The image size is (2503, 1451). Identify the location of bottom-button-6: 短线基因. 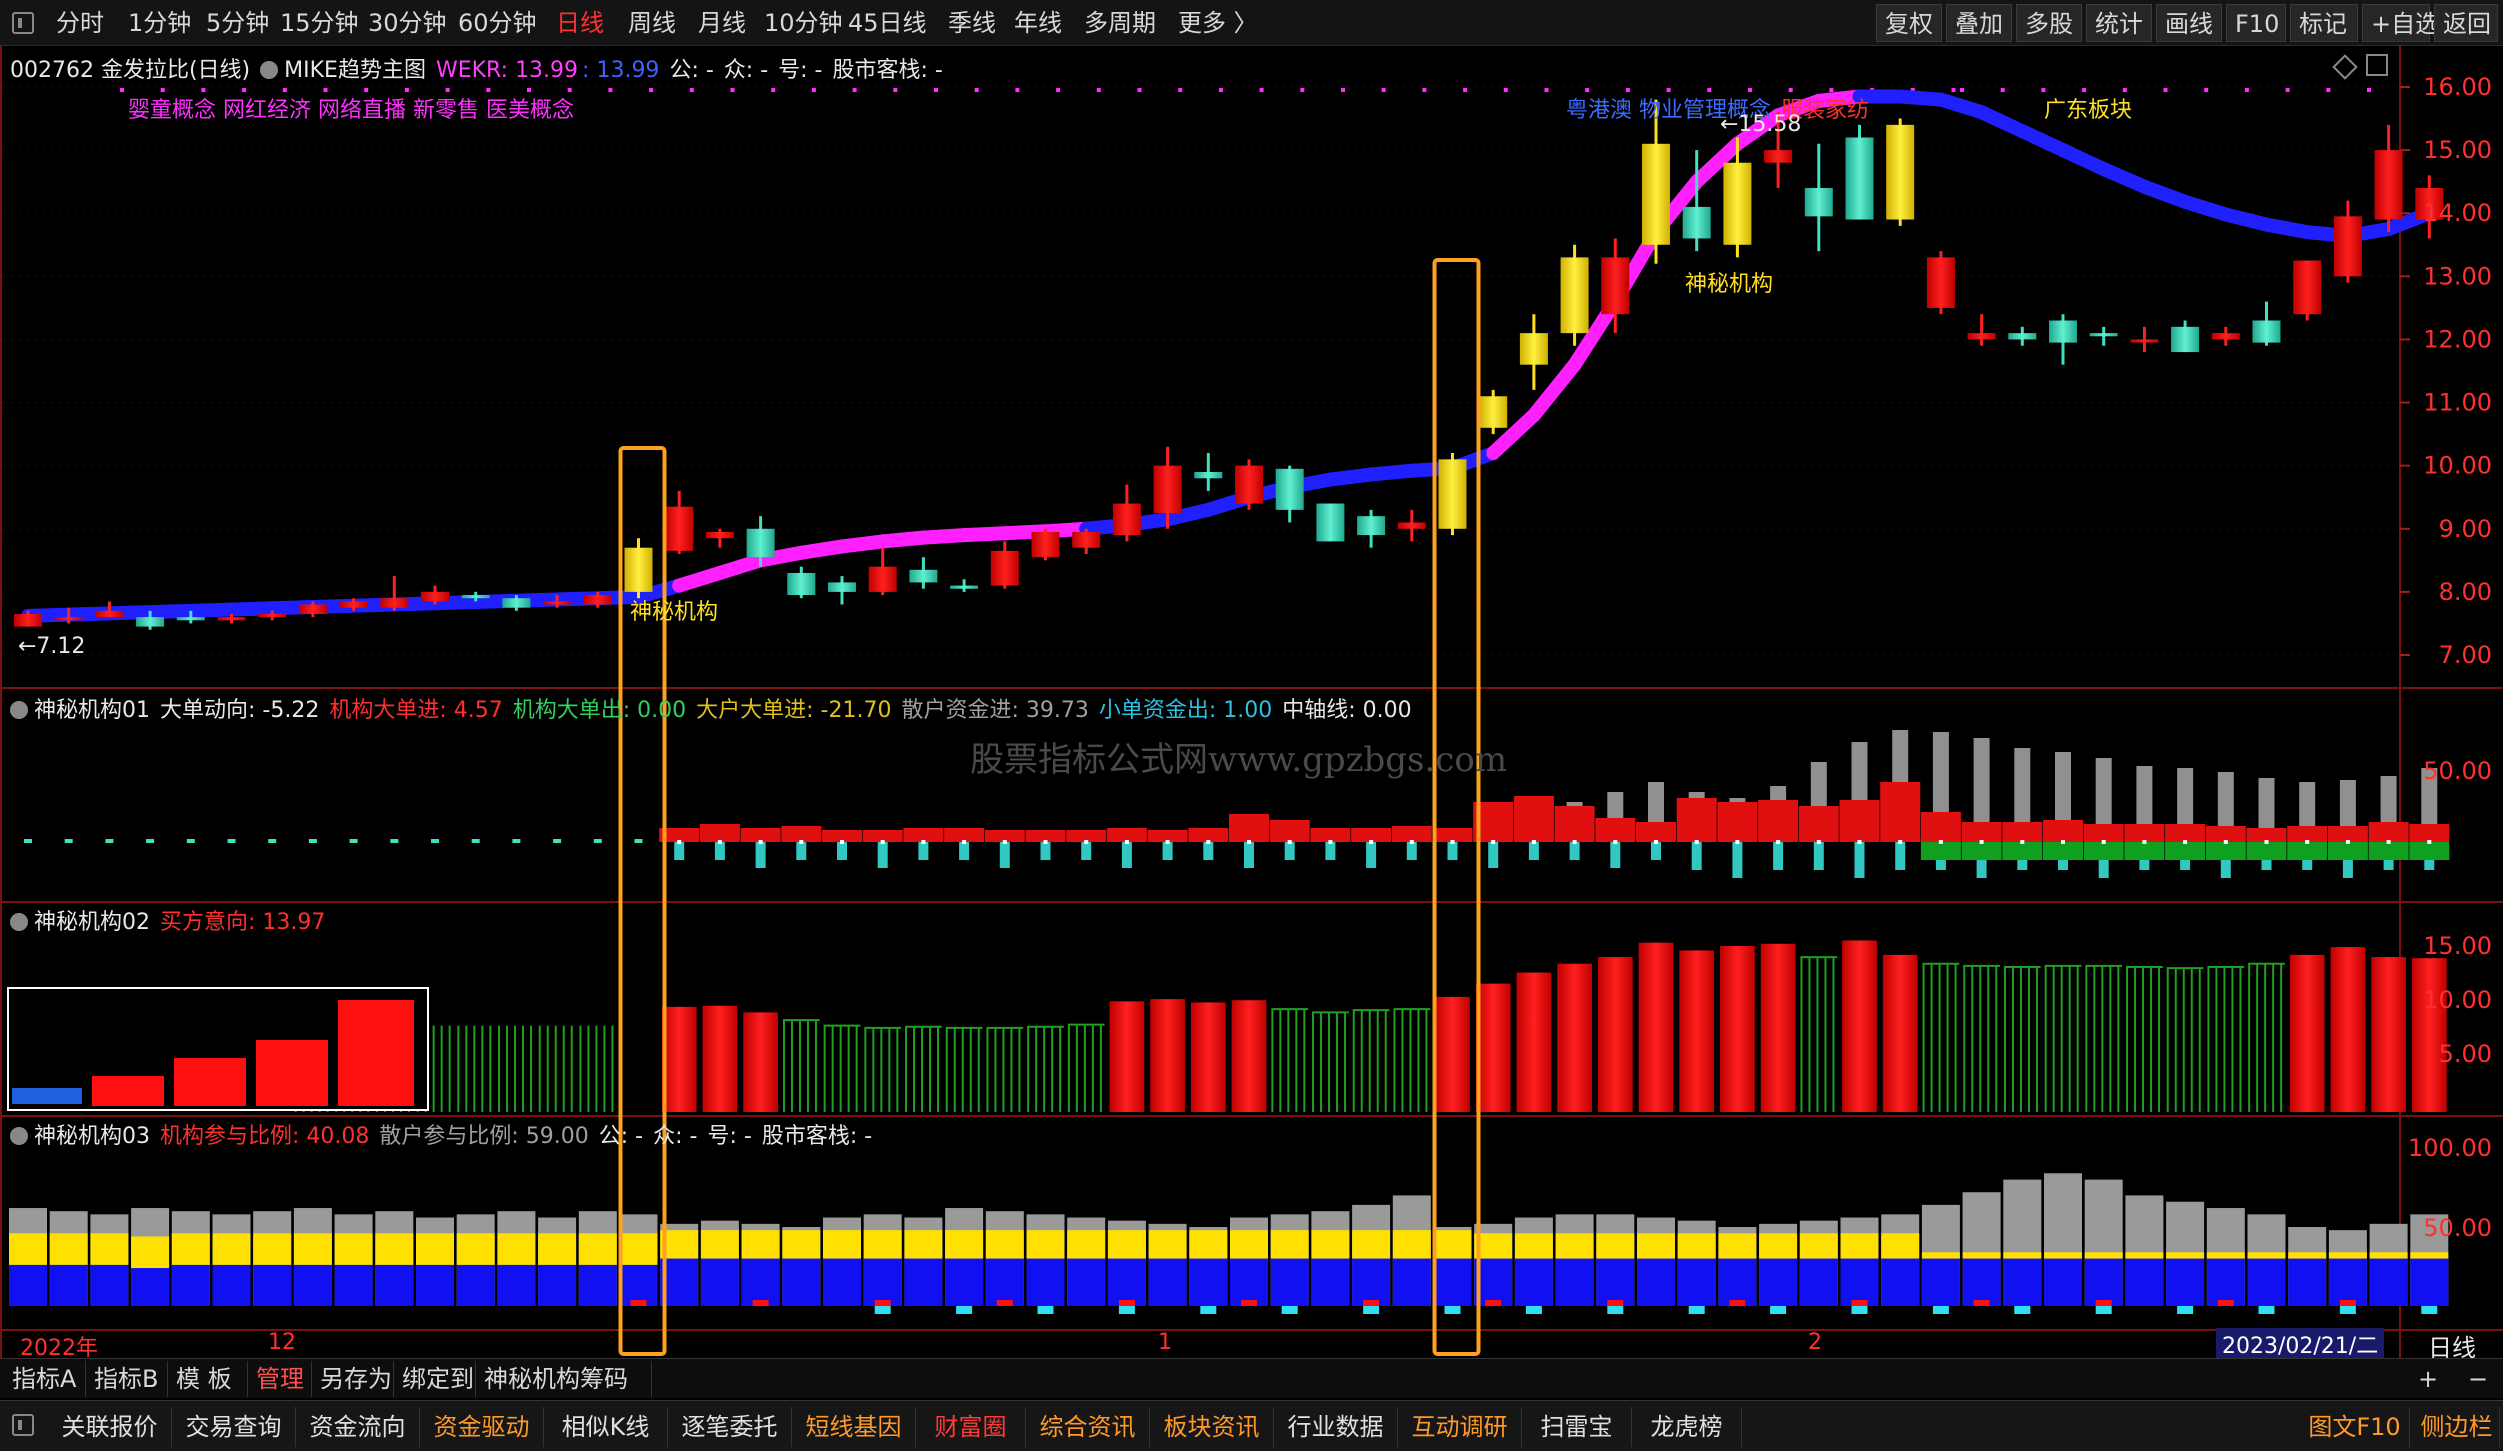
(854, 1427).